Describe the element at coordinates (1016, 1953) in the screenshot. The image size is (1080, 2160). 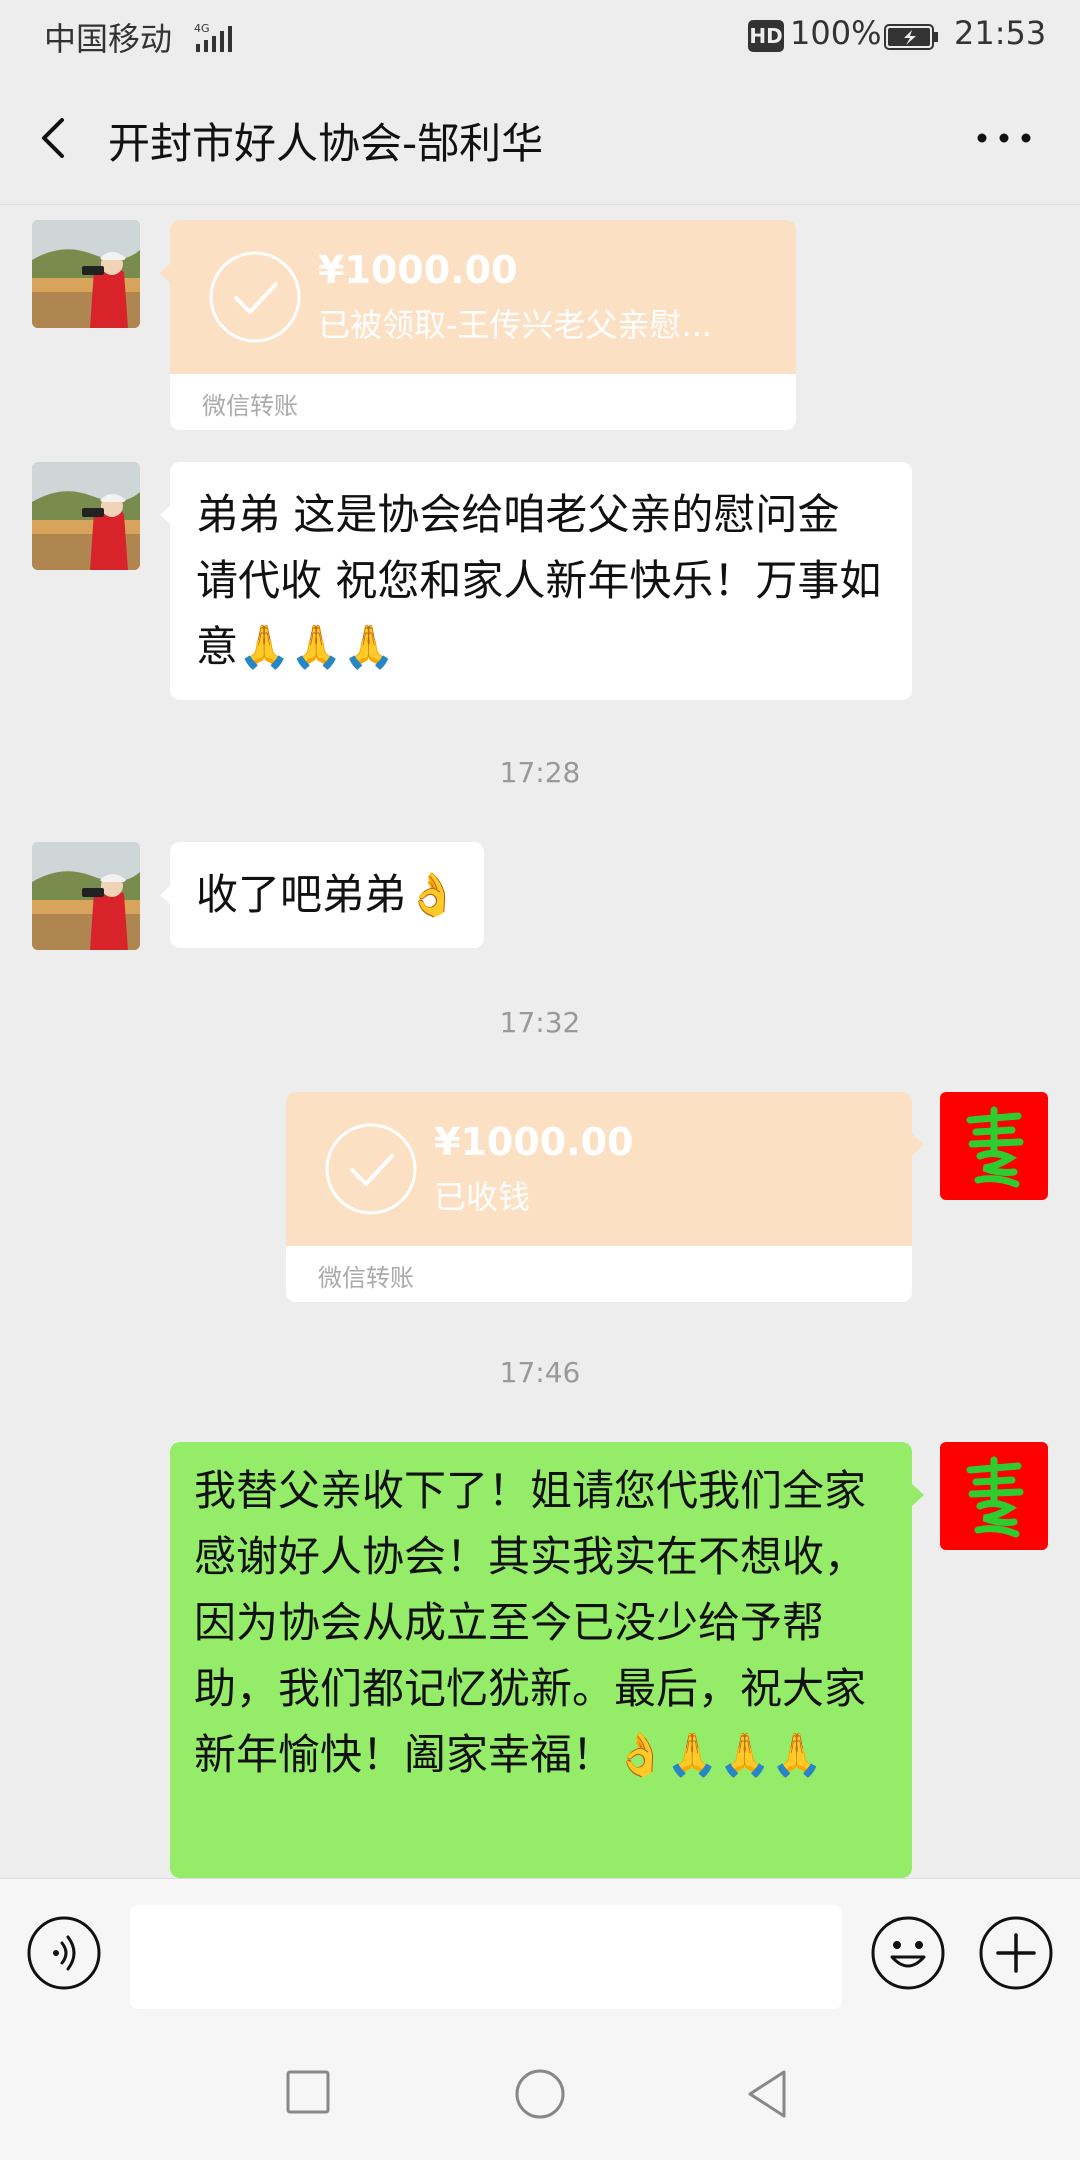
I see `plus-icon` at that location.